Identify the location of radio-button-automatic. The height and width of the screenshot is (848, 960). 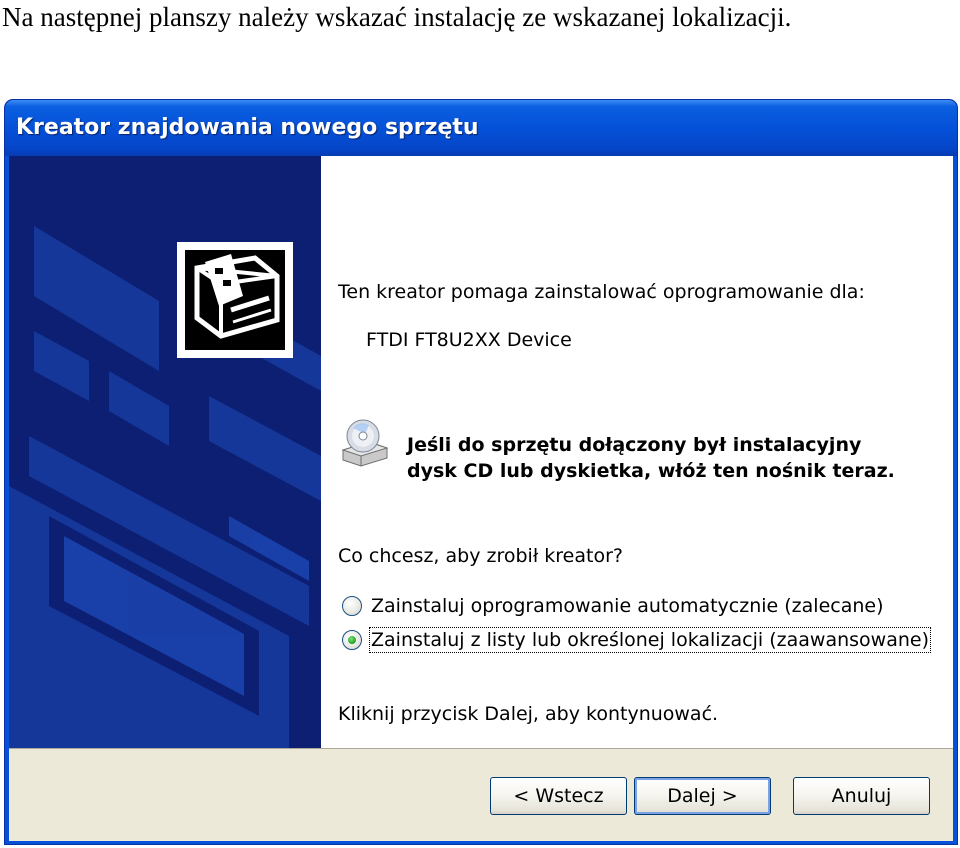
(352, 606).